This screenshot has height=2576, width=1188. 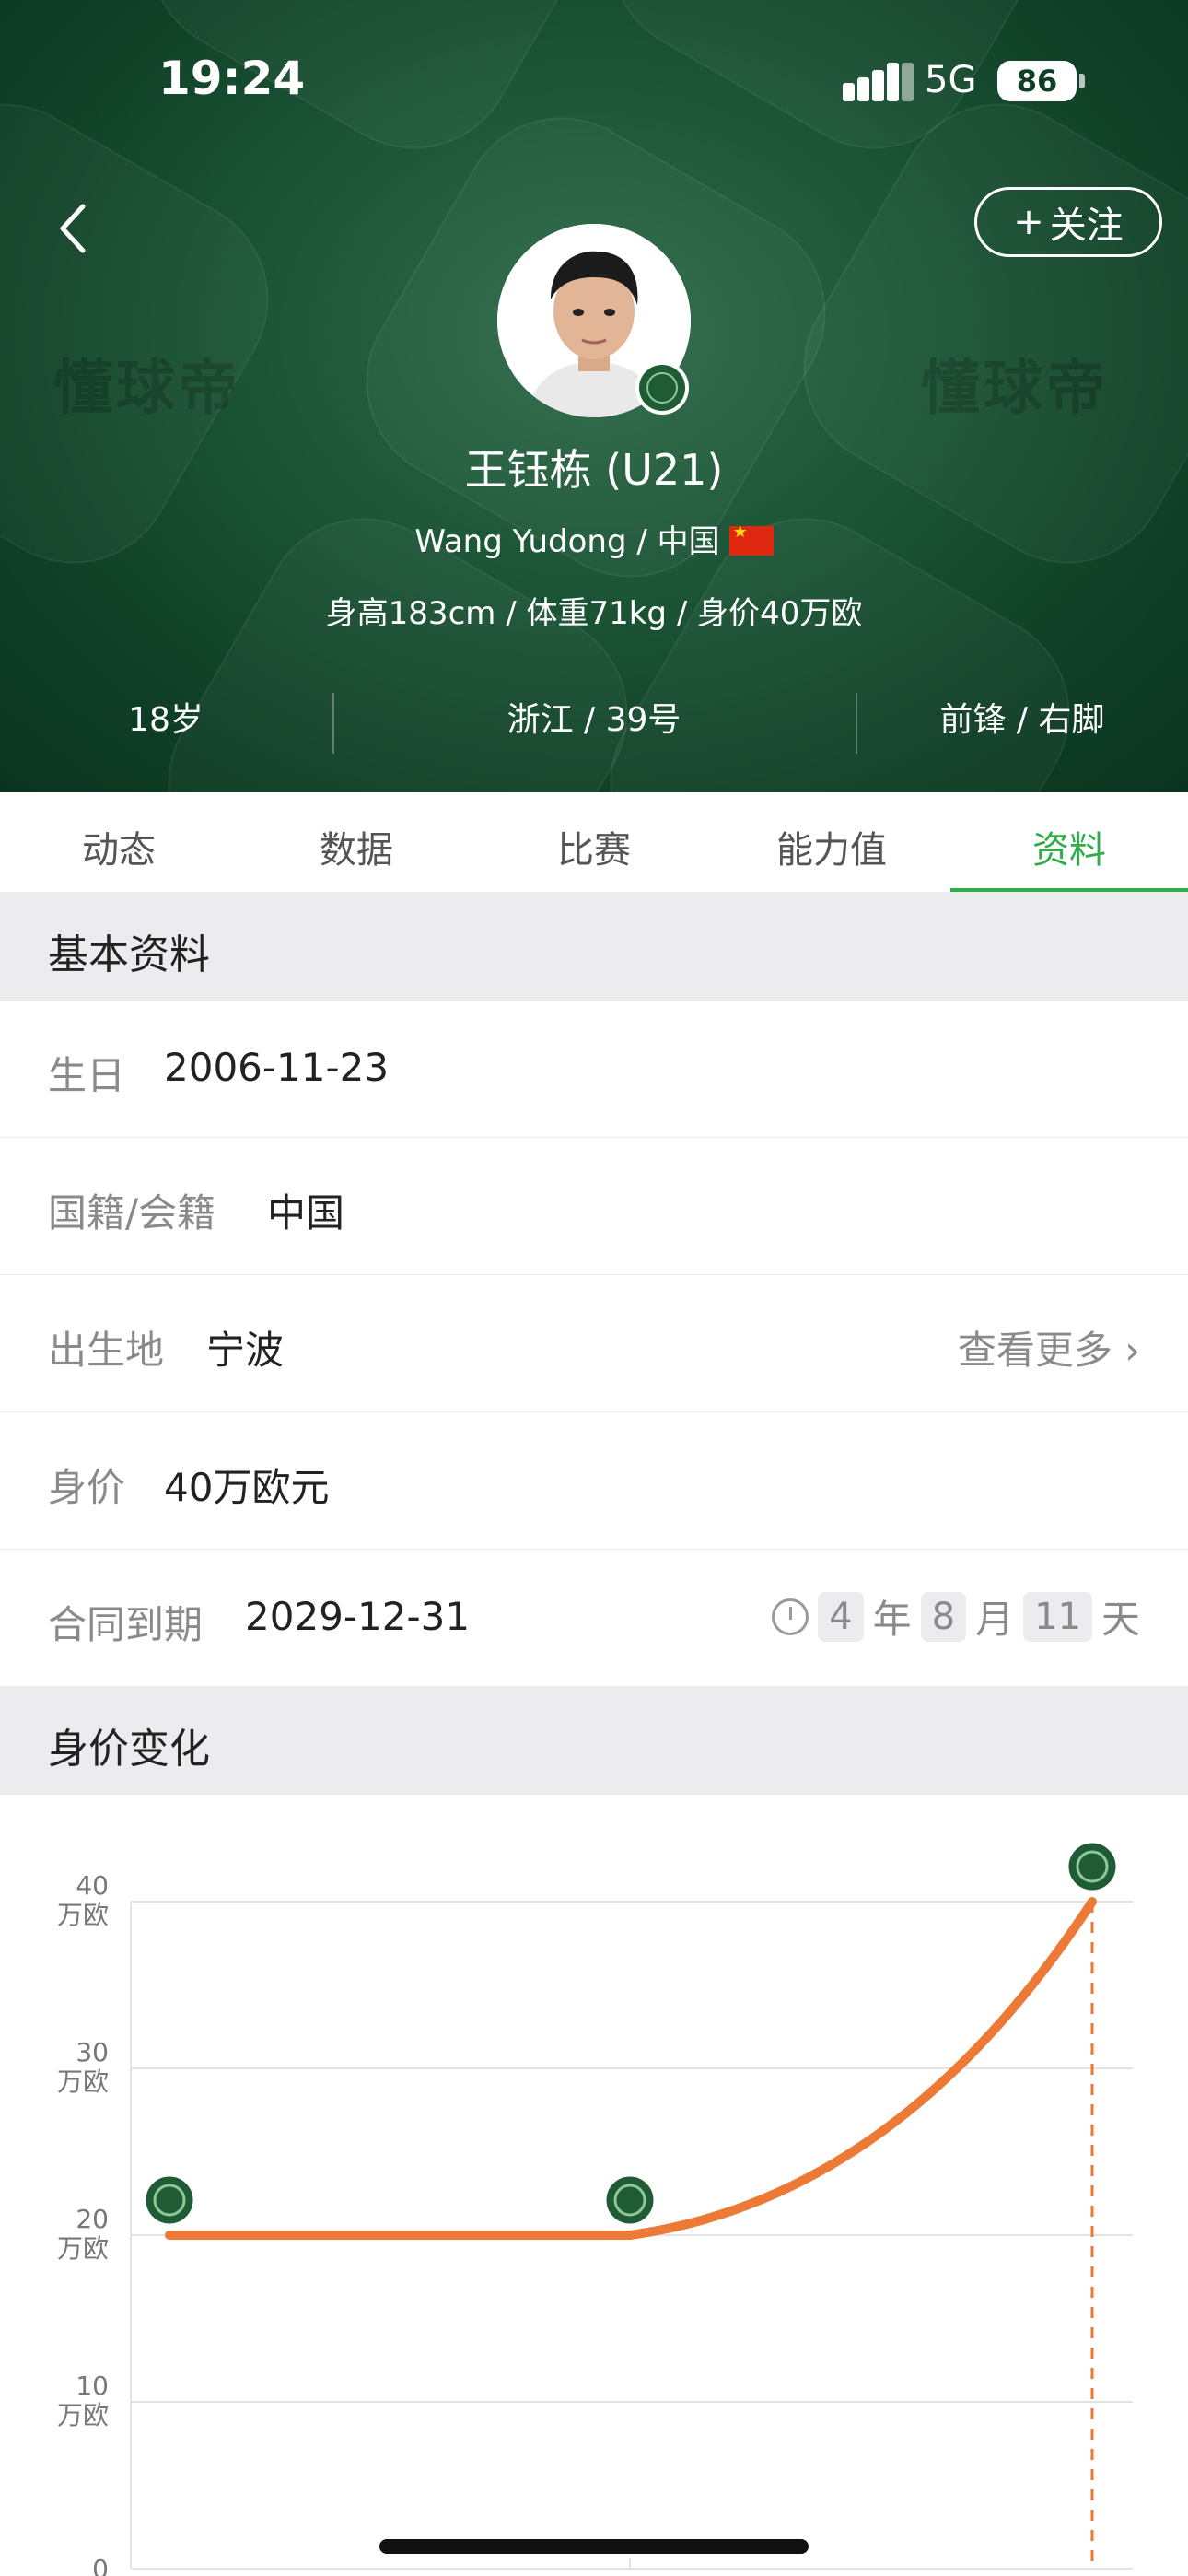 I want to click on y-tick-label: 40, so click(x=92, y=1885).